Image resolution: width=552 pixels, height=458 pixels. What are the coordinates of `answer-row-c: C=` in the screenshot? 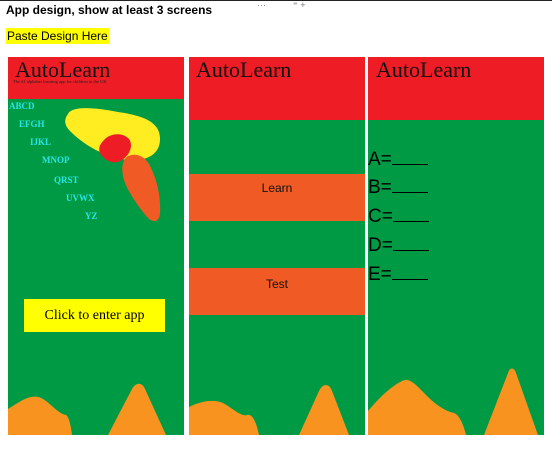 It's located at (398, 217).